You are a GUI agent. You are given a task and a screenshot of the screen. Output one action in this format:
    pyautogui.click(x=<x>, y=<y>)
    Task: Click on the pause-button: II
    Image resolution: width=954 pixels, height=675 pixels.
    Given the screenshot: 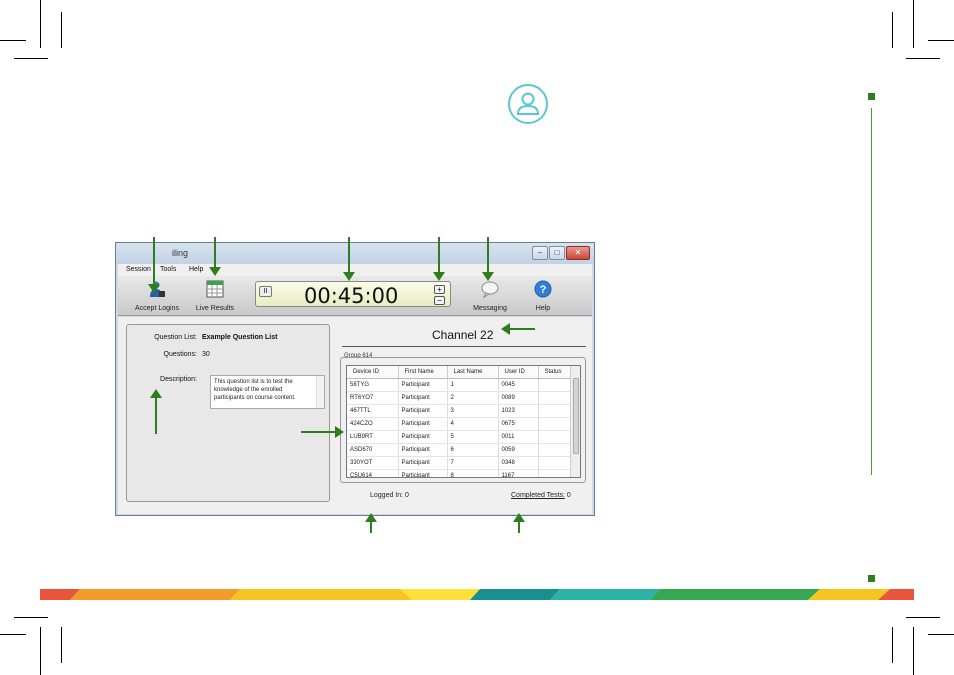 What is the action you would take?
    pyautogui.click(x=265, y=291)
    